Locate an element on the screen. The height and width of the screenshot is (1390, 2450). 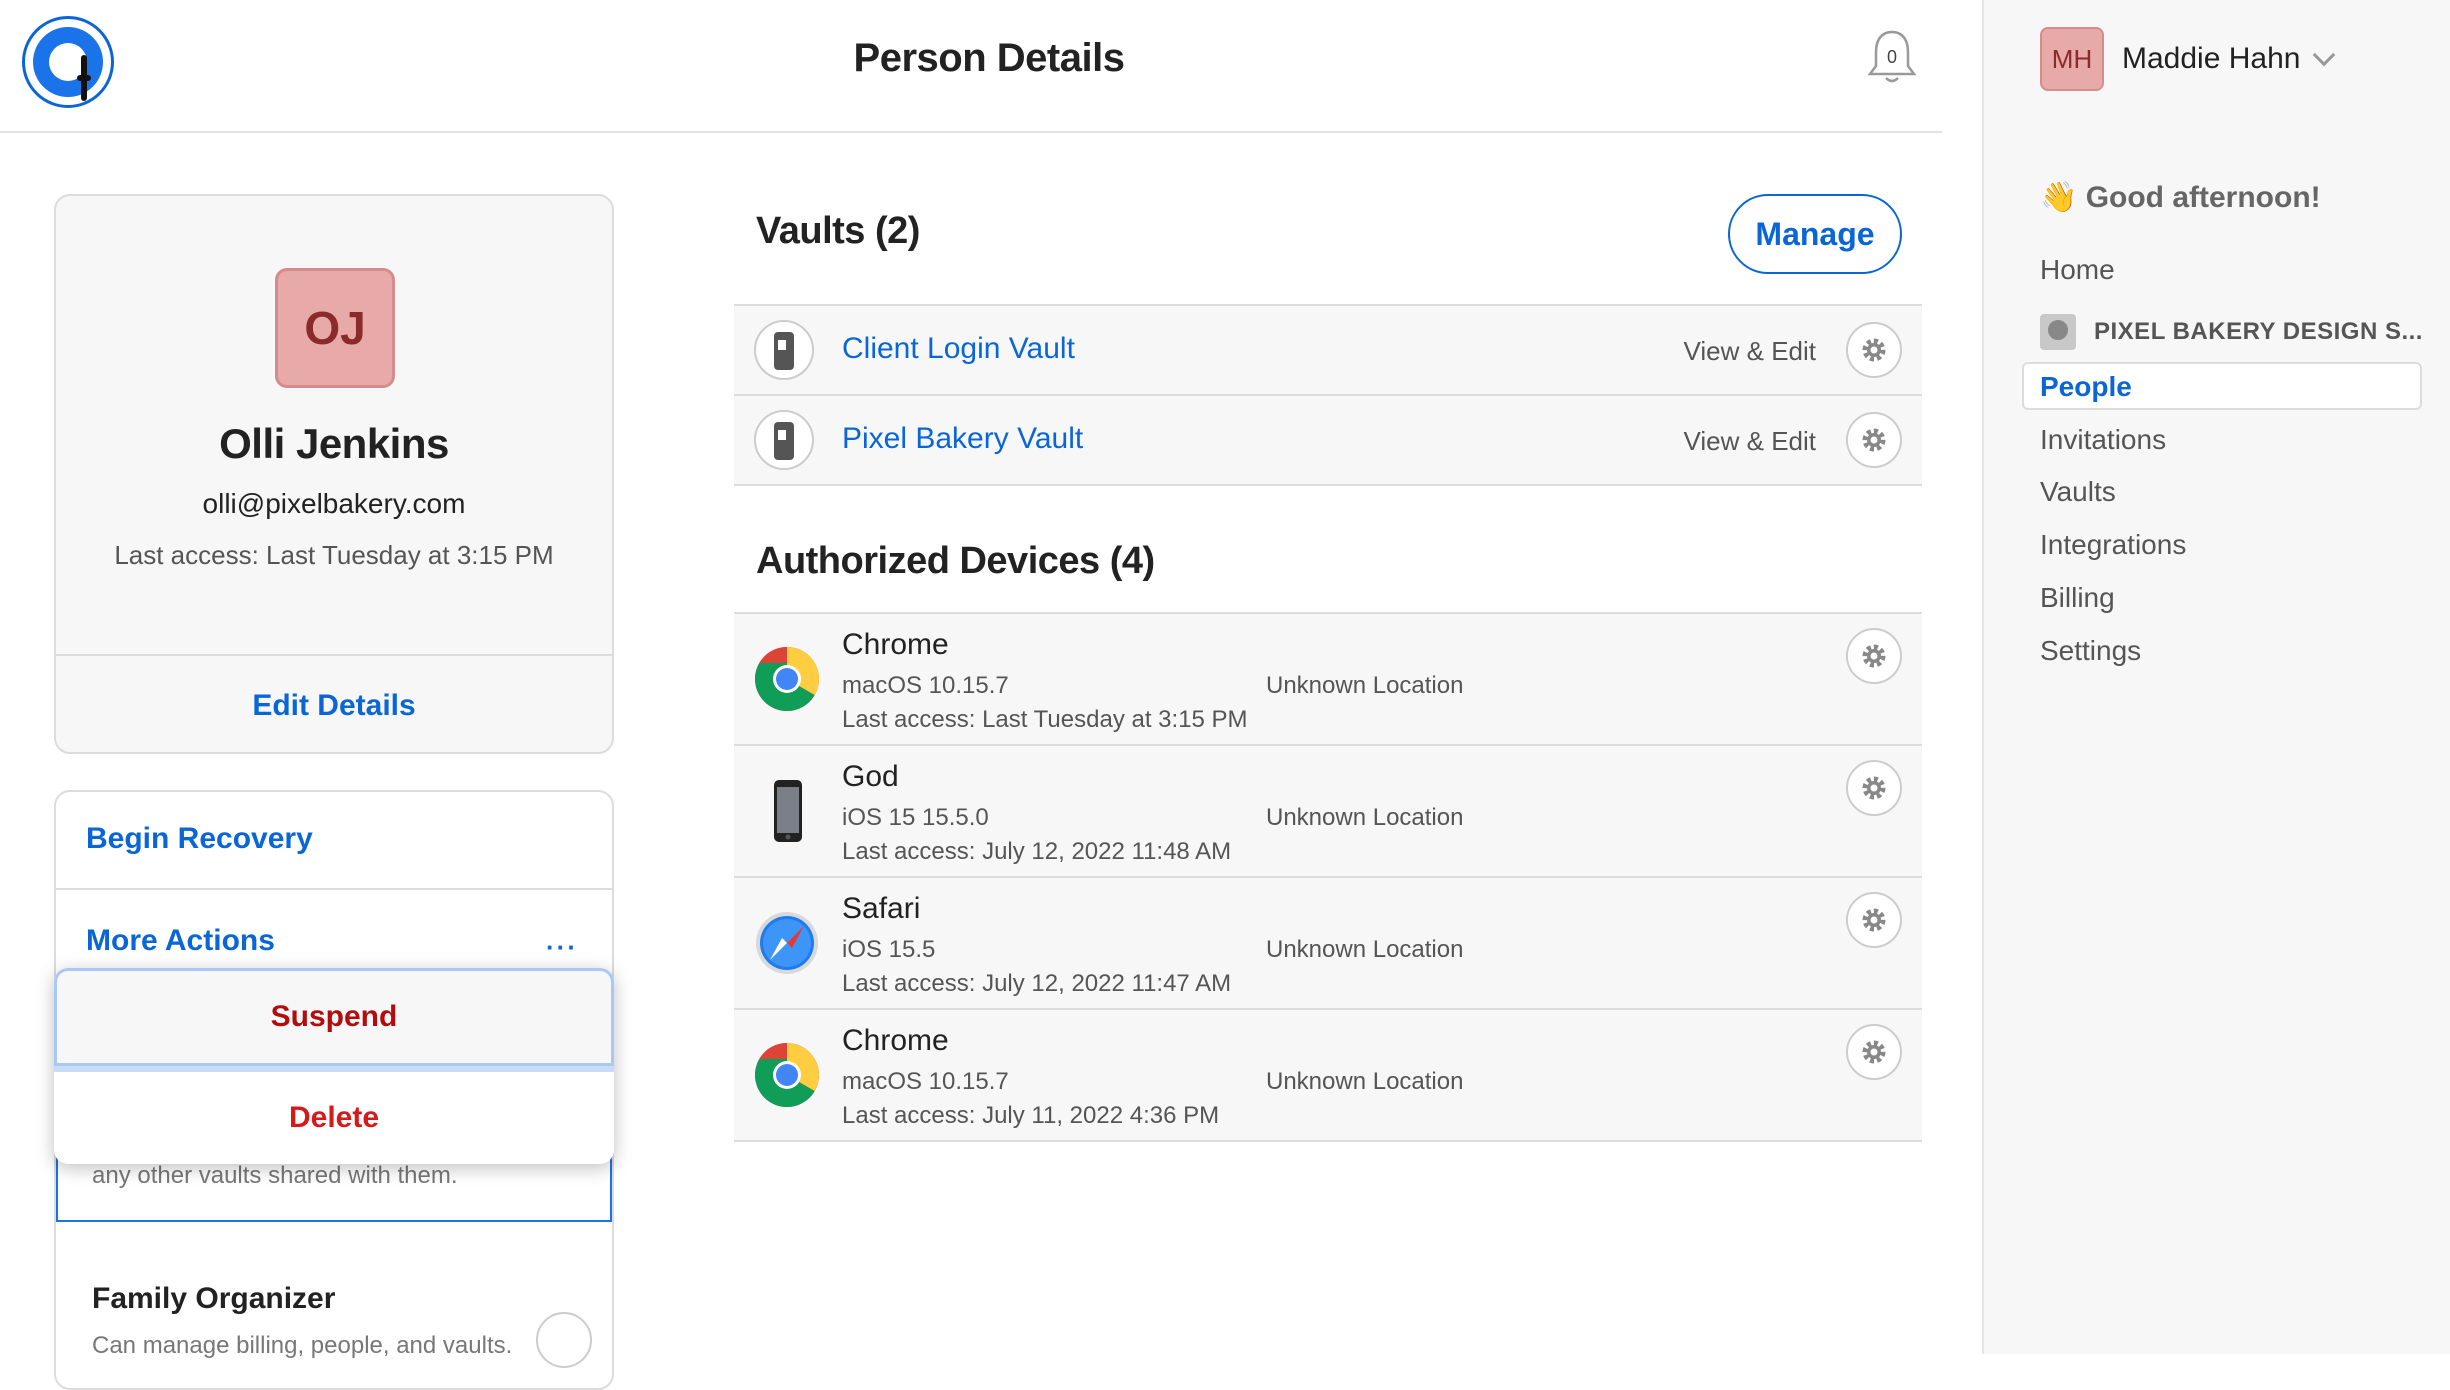
device-os: iOS 15.5 is located at coordinates (889, 949).